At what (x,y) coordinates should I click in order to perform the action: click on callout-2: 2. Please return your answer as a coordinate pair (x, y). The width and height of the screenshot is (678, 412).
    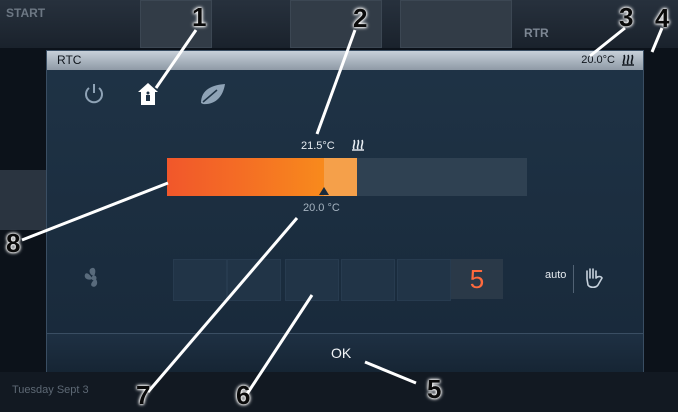
    Looking at the image, I should click on (360, 18).